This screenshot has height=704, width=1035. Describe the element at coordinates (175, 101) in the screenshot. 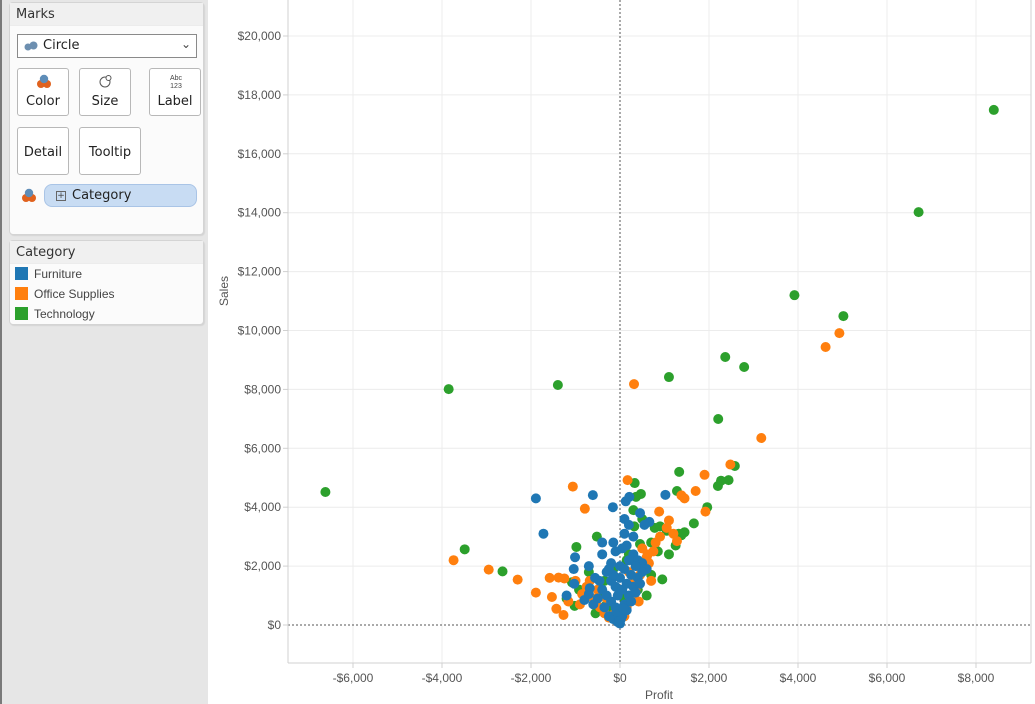

I see `label-label: Label` at that location.